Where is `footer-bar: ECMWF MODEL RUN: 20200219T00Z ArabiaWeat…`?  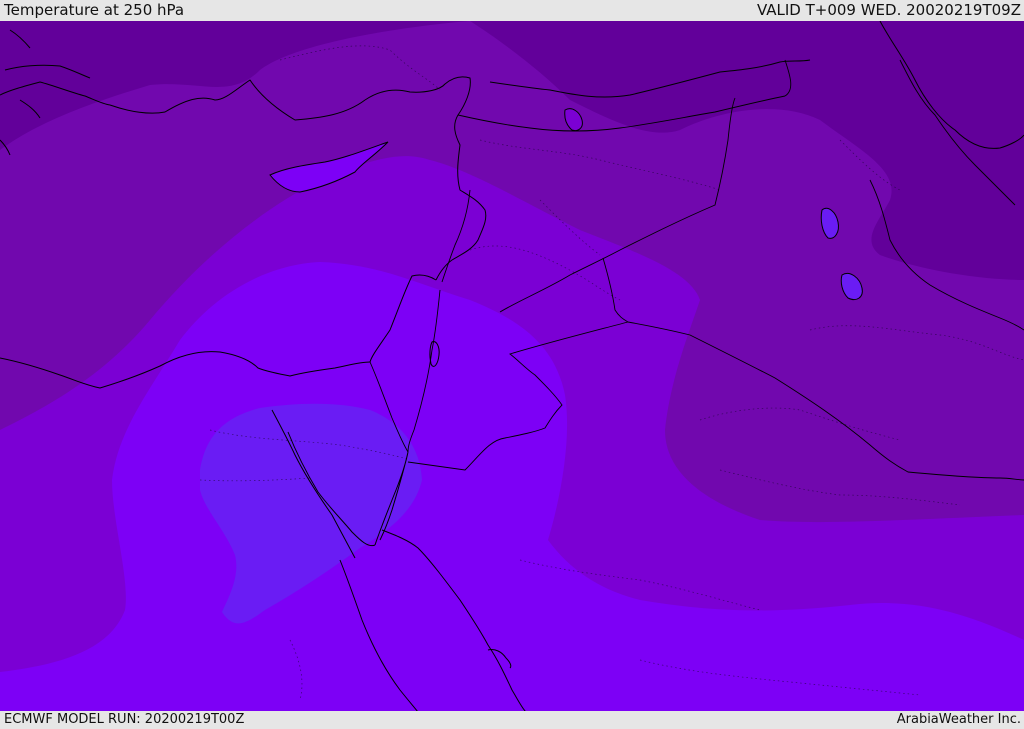
footer-bar: ECMWF MODEL RUN: 20200219T00Z ArabiaWeat… is located at coordinates (512, 720).